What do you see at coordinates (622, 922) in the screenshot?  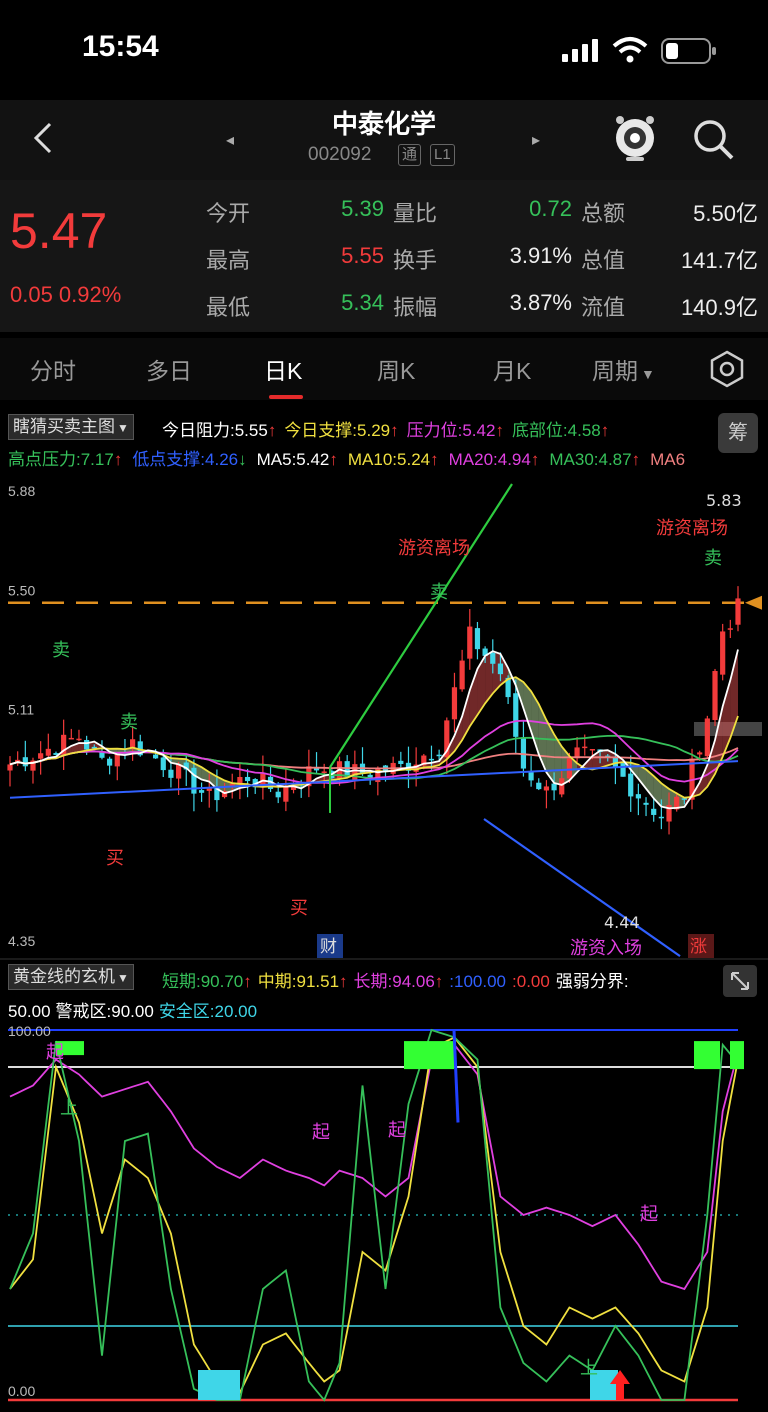 I see `low-price-label: 4.44` at bounding box center [622, 922].